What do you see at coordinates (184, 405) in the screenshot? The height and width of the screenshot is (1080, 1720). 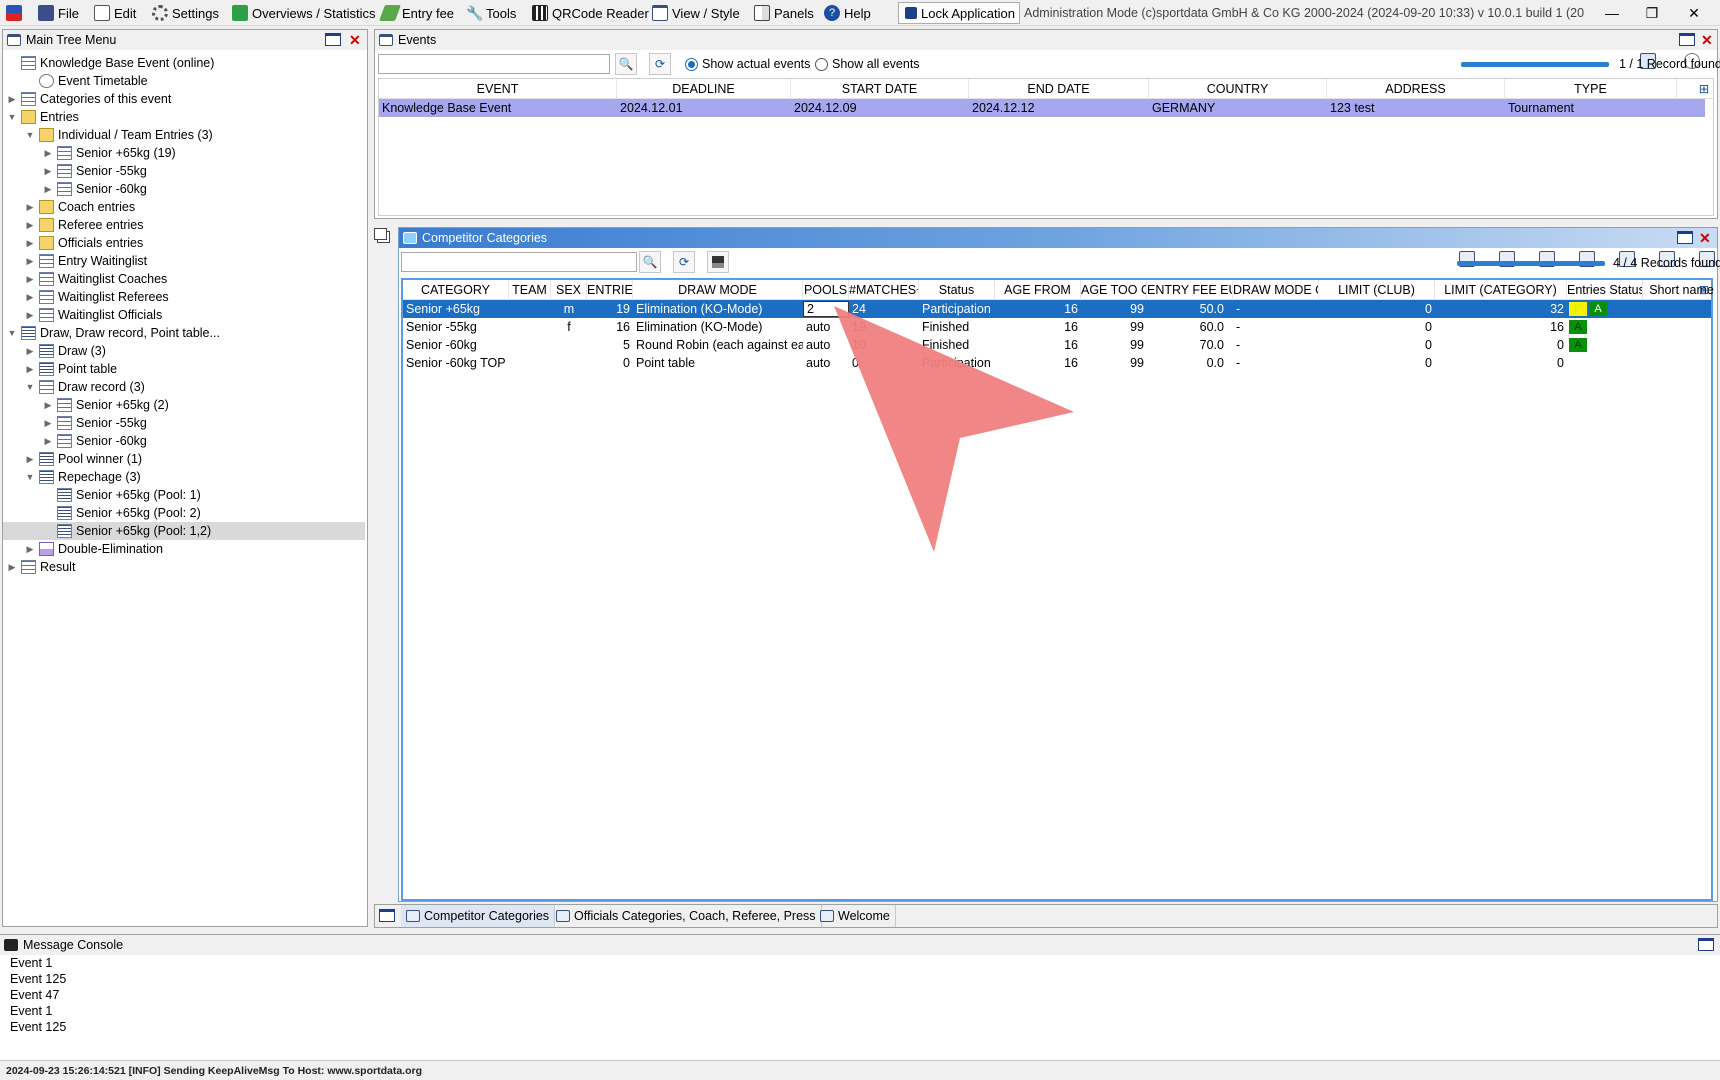 I see `tree-item: ▶ Senior +65kg (2)` at bounding box center [184, 405].